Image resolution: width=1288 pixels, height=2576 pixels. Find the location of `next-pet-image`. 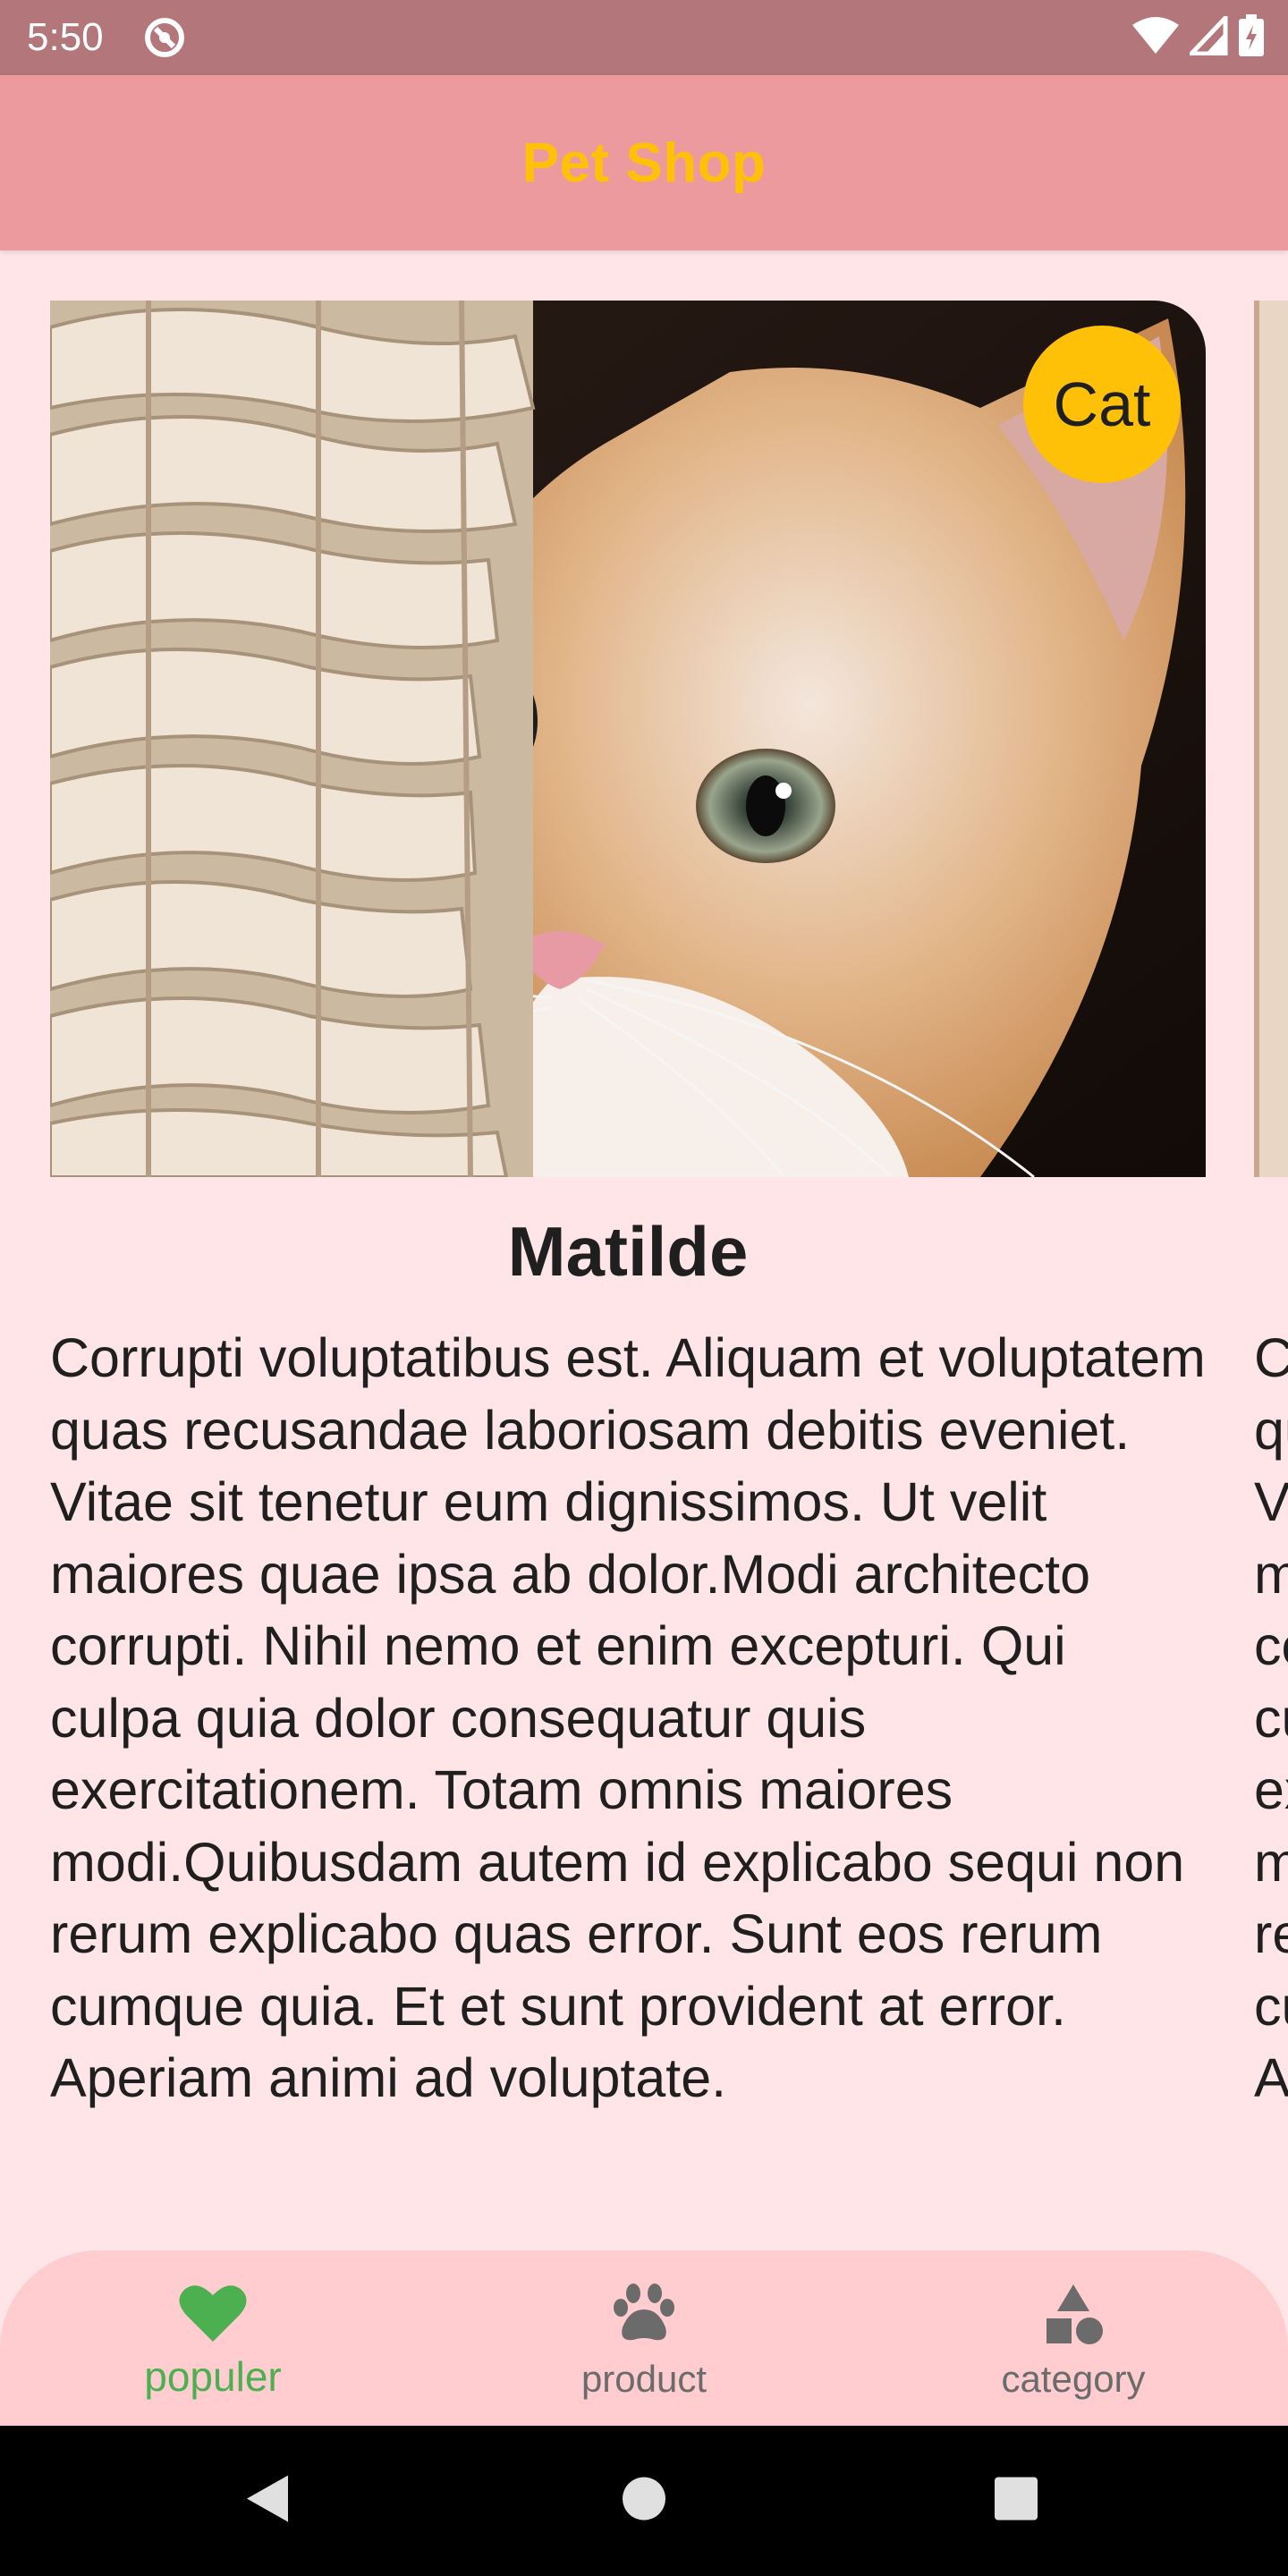

next-pet-image is located at coordinates (1271, 739).